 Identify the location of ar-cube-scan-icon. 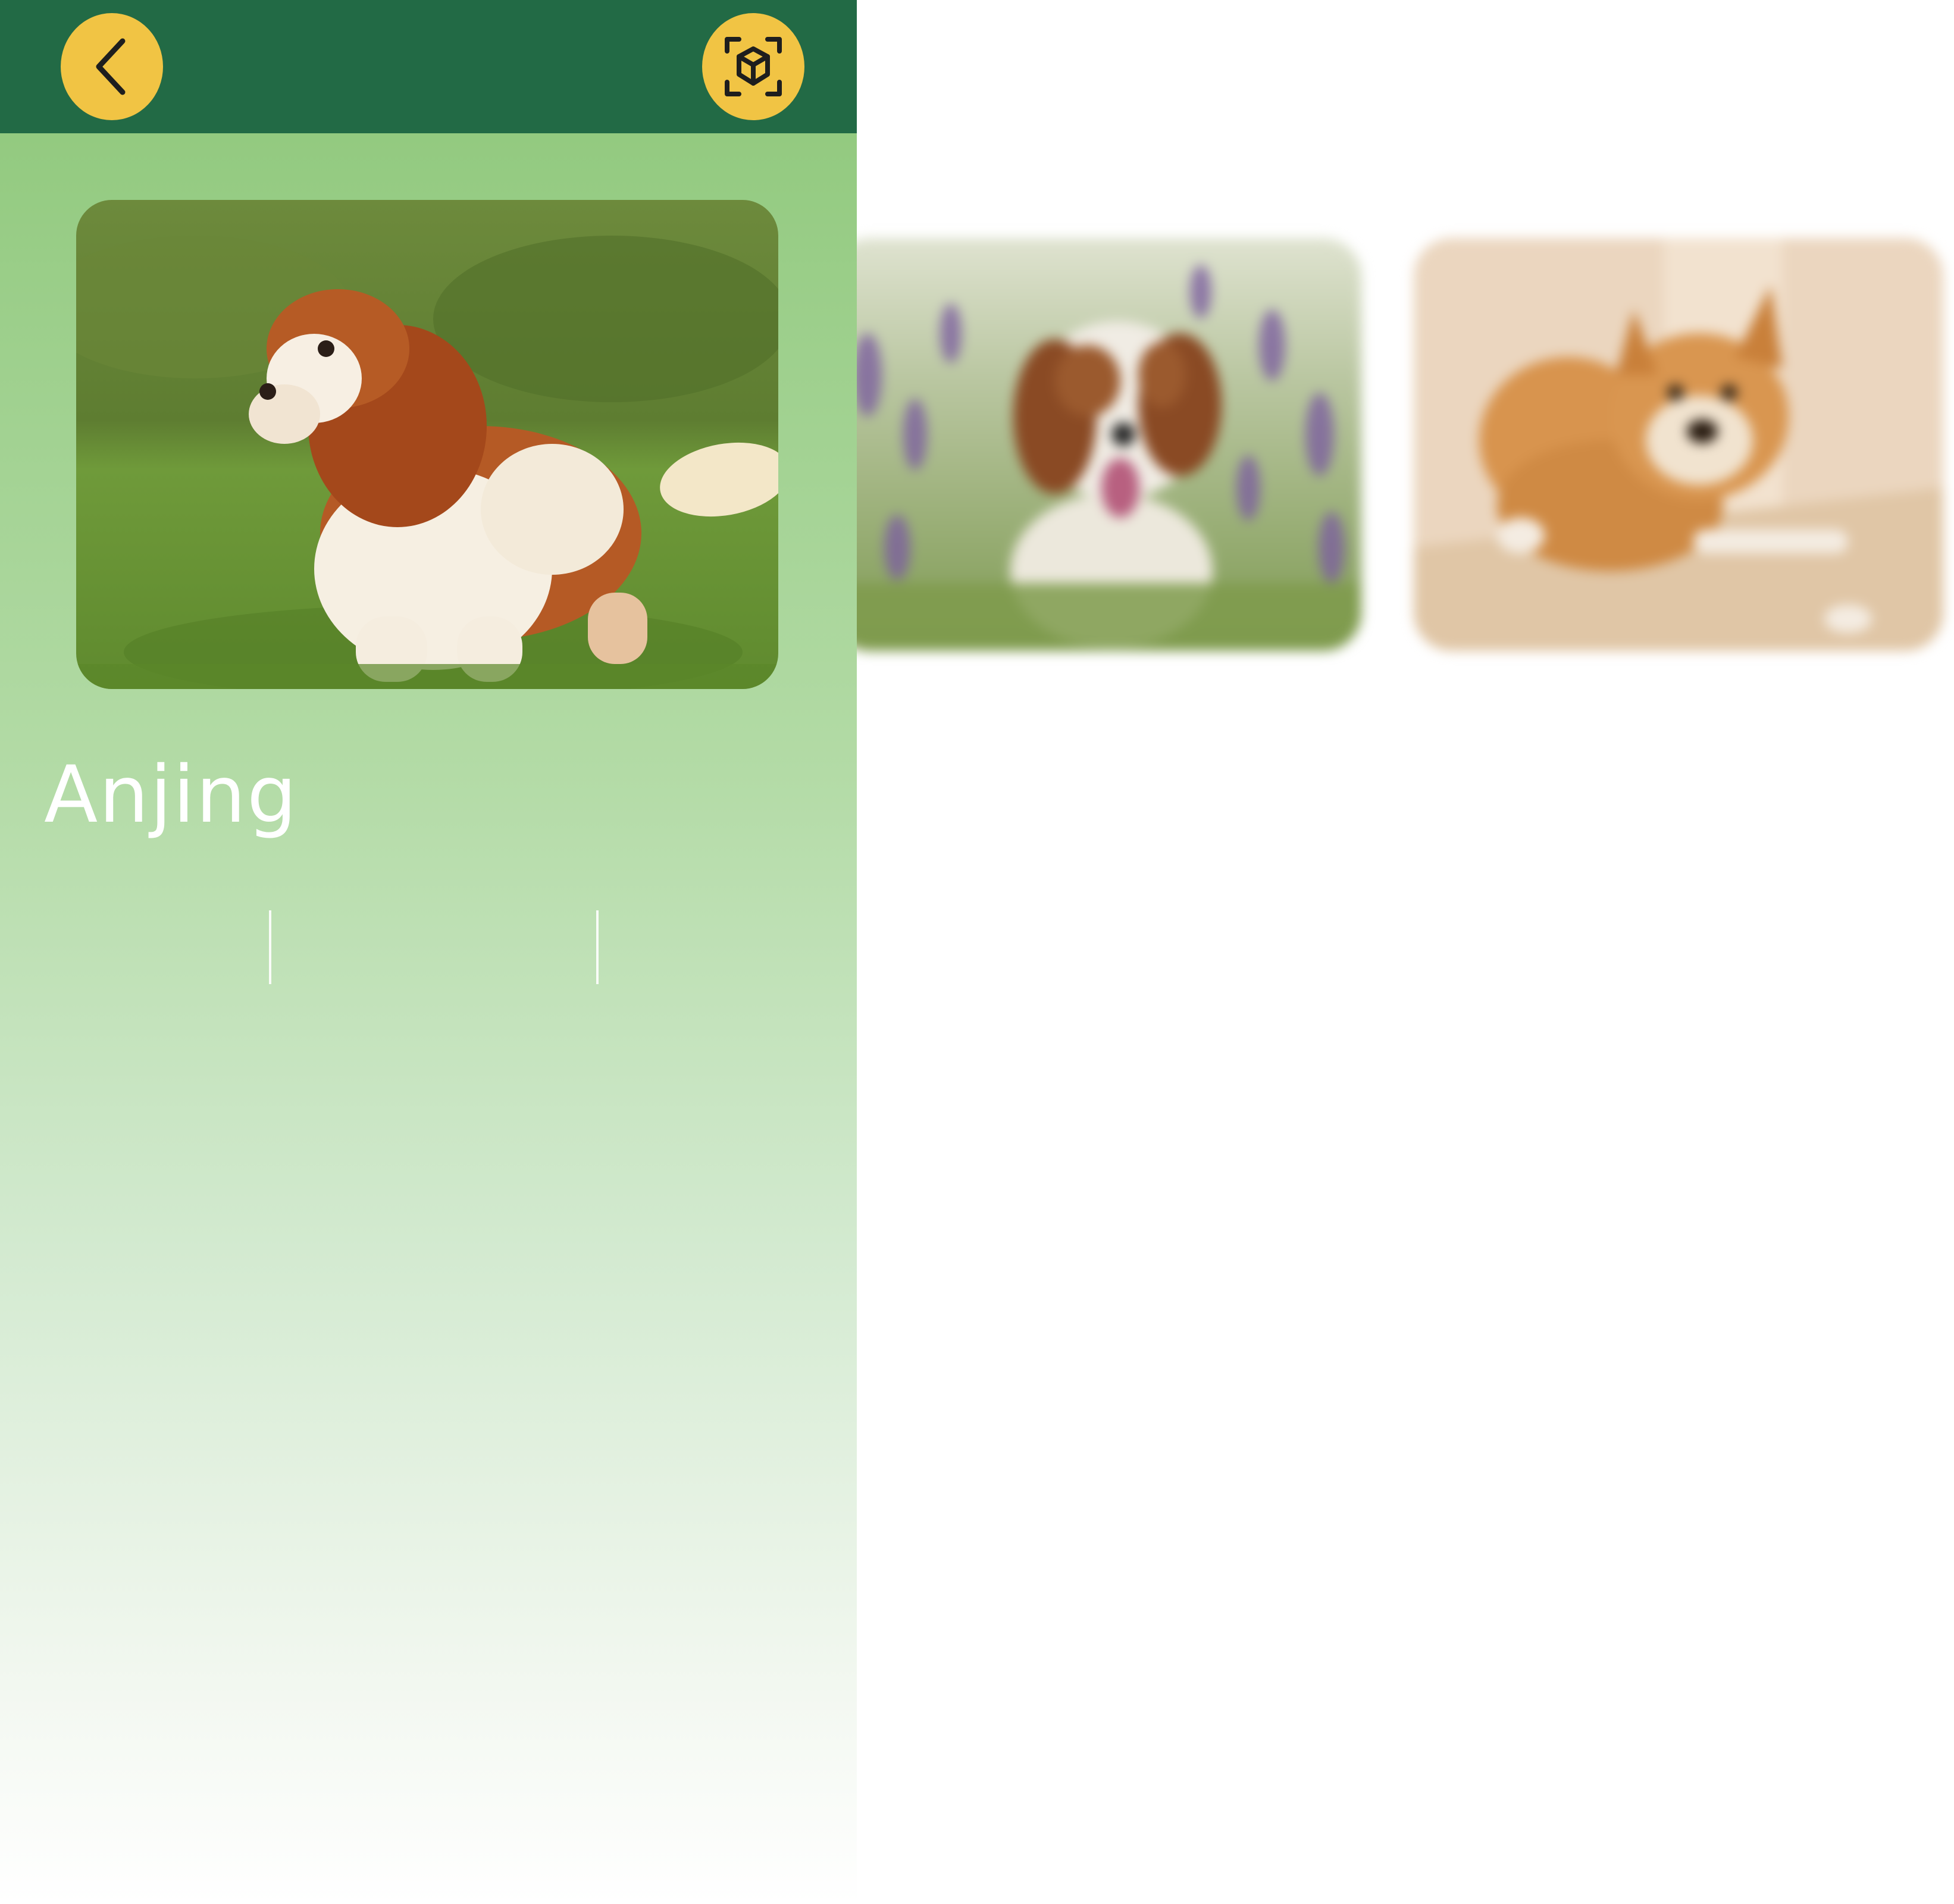
(753, 67).